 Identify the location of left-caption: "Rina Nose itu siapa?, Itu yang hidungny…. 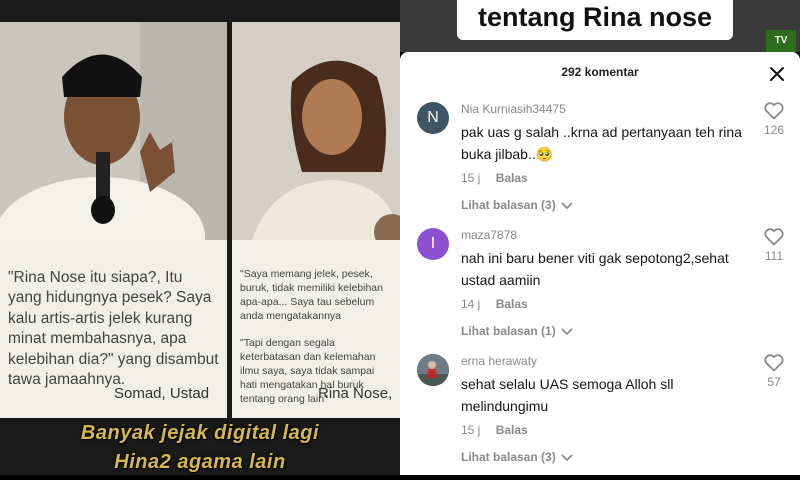
(113, 329).